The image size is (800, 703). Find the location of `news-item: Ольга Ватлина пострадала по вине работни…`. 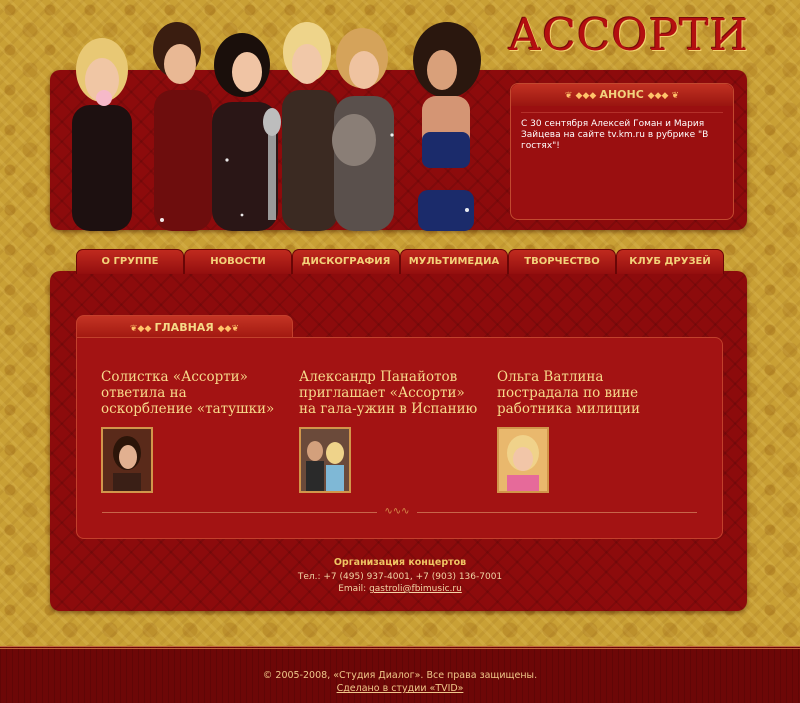

news-item: Ольга Ватлина пострадала по вине работни… is located at coordinates (587, 393).